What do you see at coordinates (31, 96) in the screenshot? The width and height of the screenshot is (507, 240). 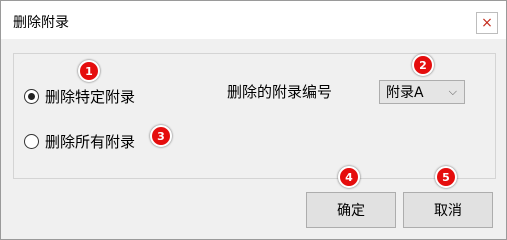 I see `radio-delete-specific-indicator` at bounding box center [31, 96].